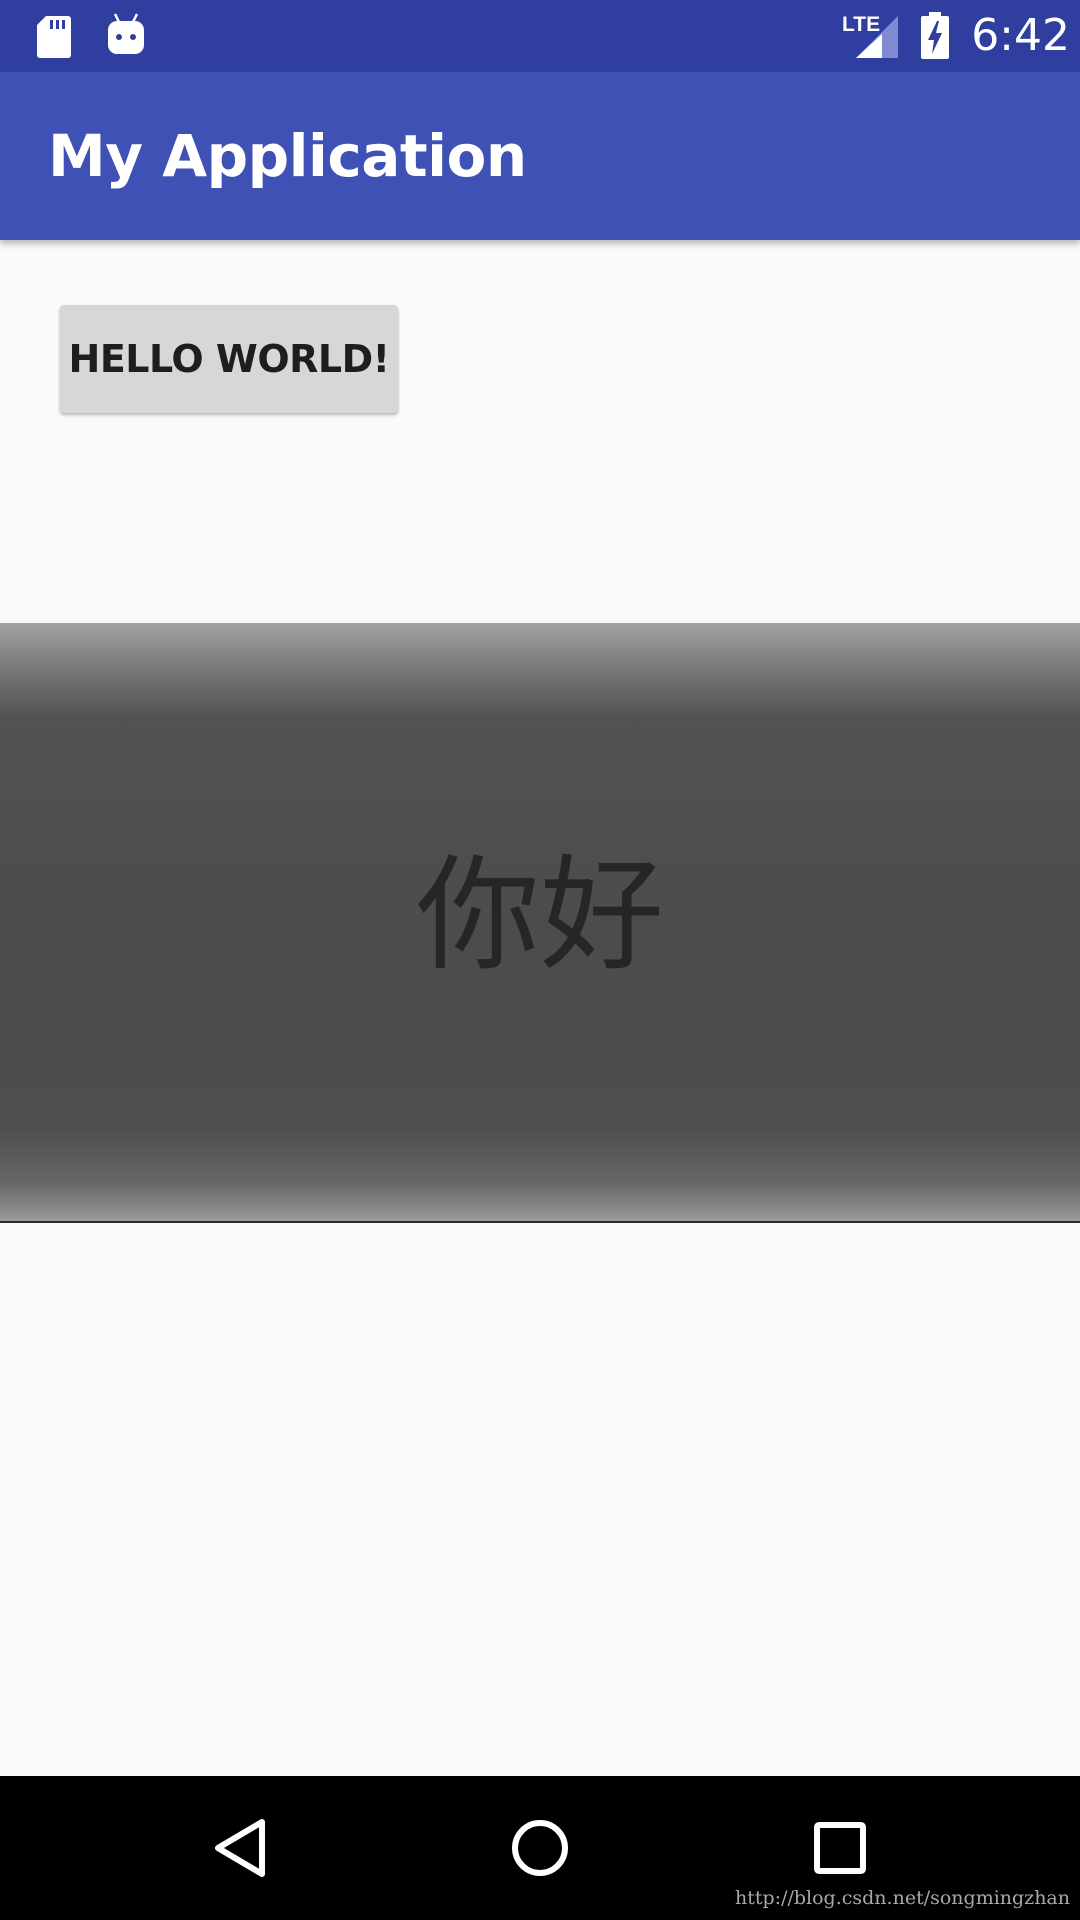 This screenshot has width=1080, height=1920. What do you see at coordinates (126, 36) in the screenshot?
I see `android-icon` at bounding box center [126, 36].